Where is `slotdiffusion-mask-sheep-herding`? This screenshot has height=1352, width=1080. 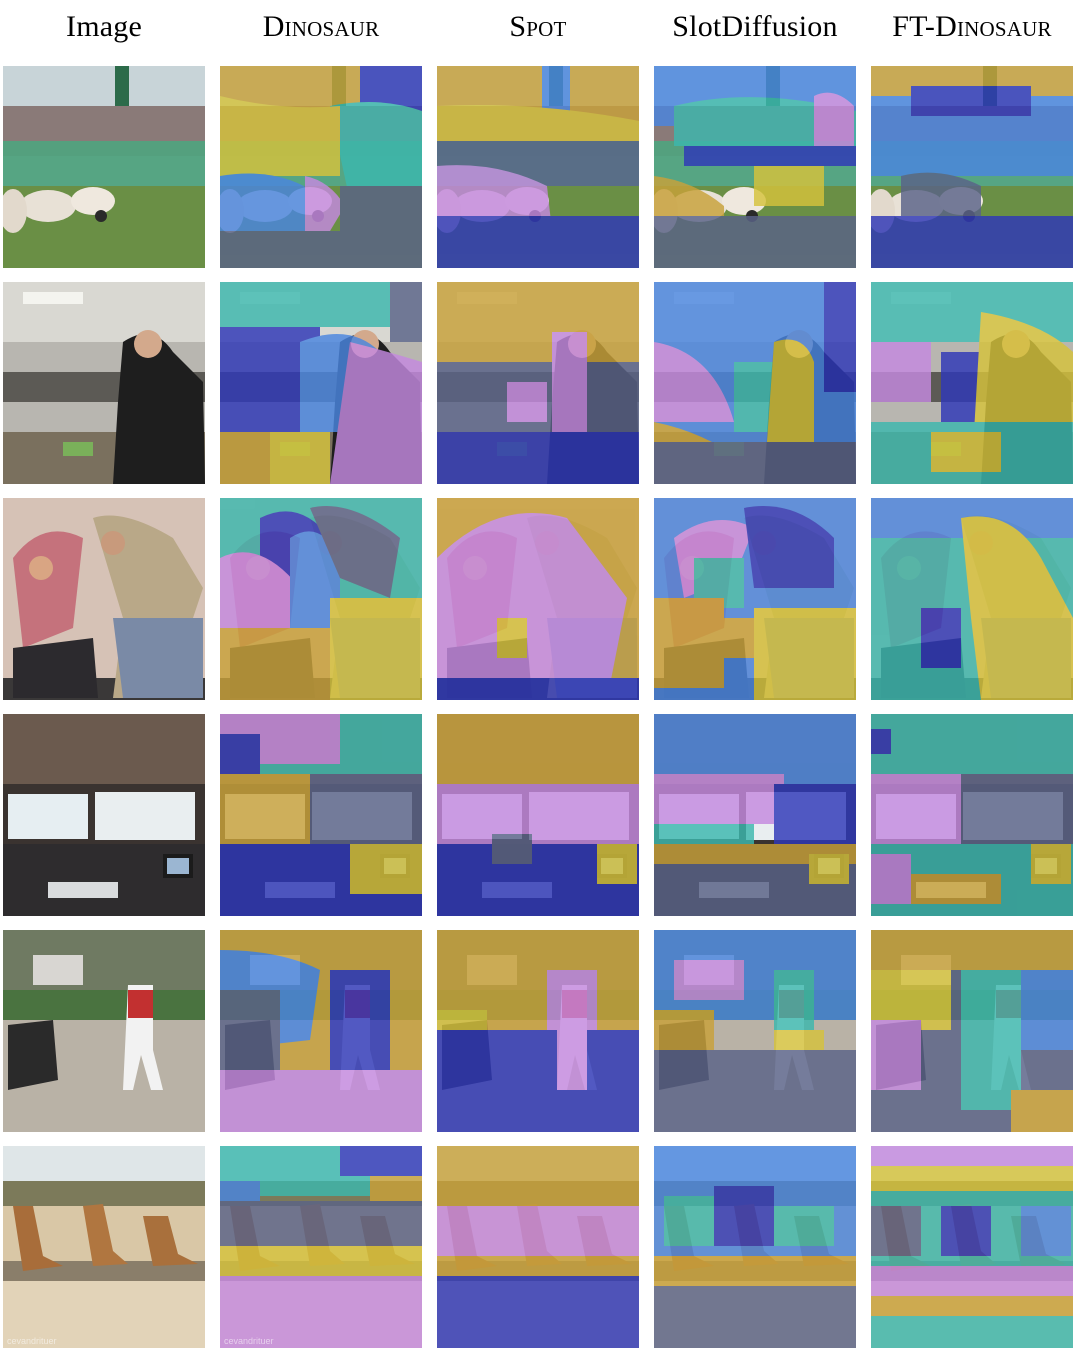 slotdiffusion-mask-sheep-herding is located at coordinates (755, 167).